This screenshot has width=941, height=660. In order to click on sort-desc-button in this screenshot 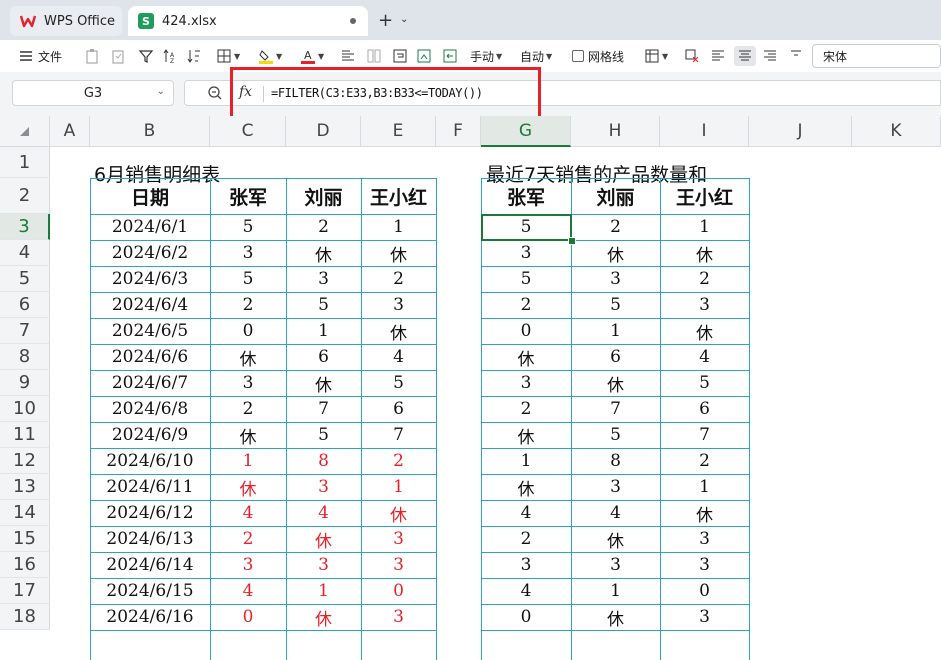, I will do `click(194, 56)`.